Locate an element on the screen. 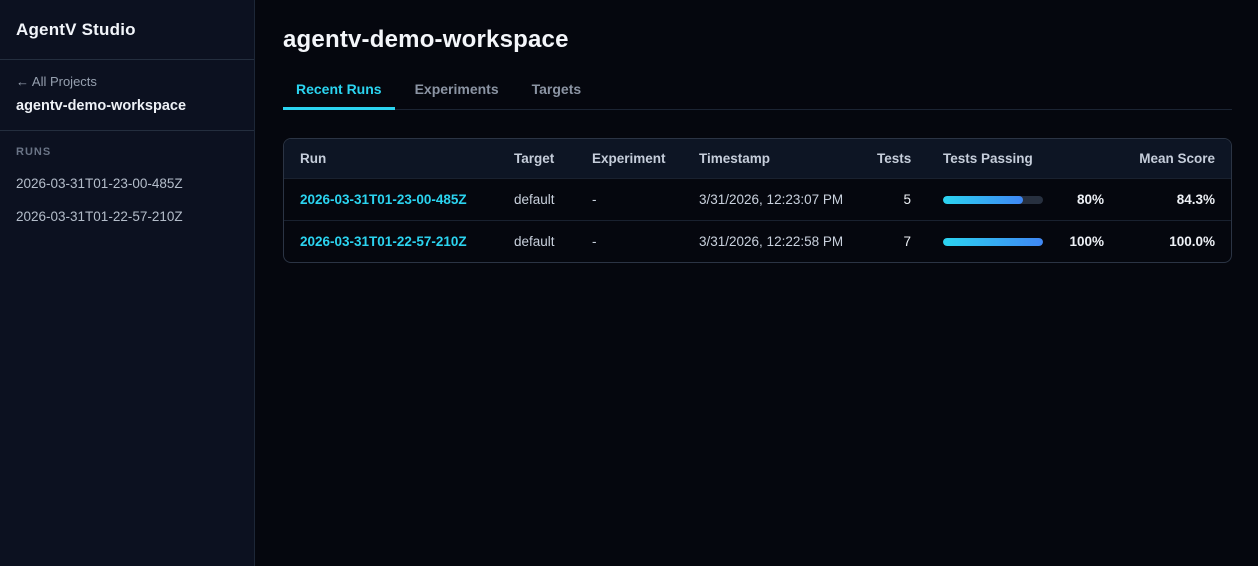 The image size is (1258, 566). cell-run: 2026-03-31T01-22-57-210Z is located at coordinates (391, 241).